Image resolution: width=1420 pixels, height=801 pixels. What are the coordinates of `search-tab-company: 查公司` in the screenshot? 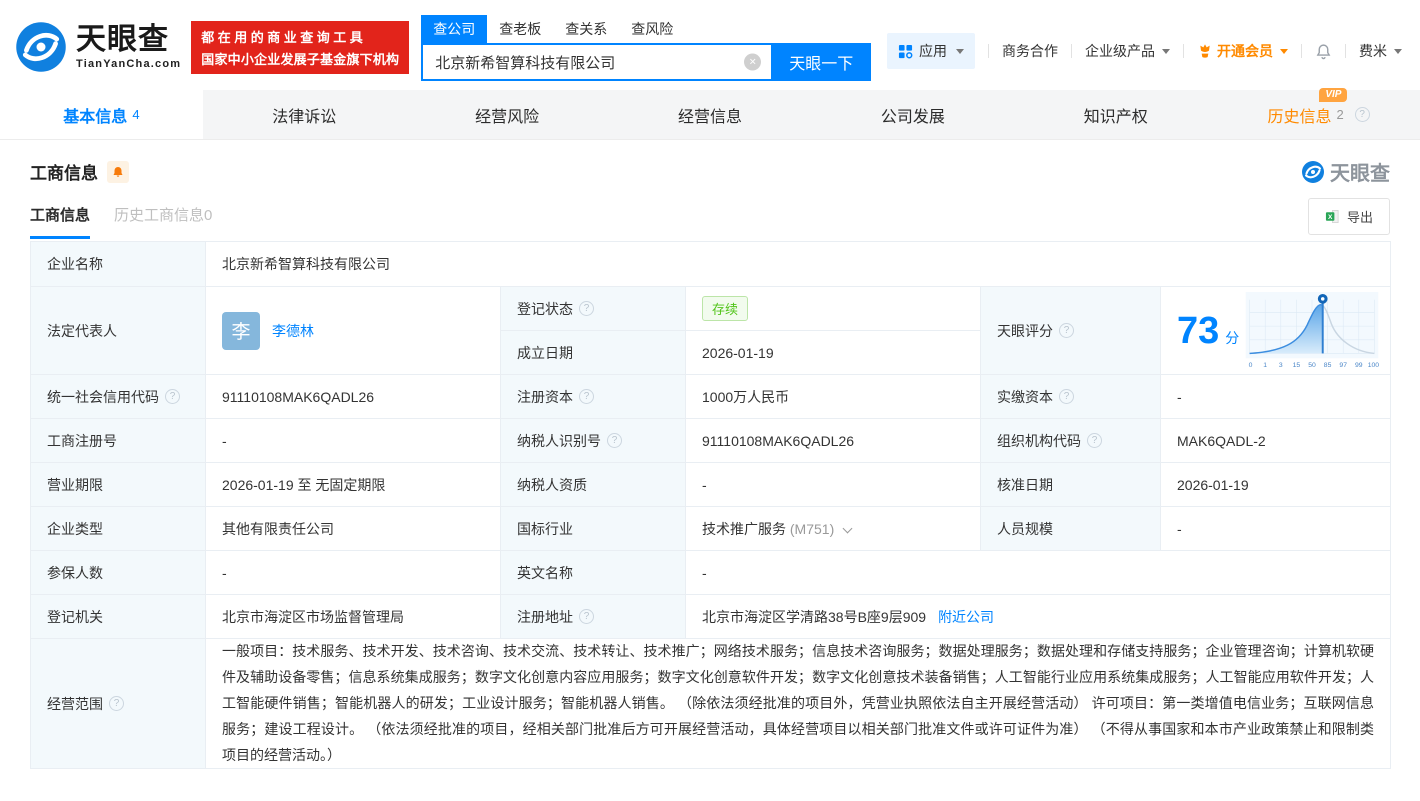 It's located at (454, 29).